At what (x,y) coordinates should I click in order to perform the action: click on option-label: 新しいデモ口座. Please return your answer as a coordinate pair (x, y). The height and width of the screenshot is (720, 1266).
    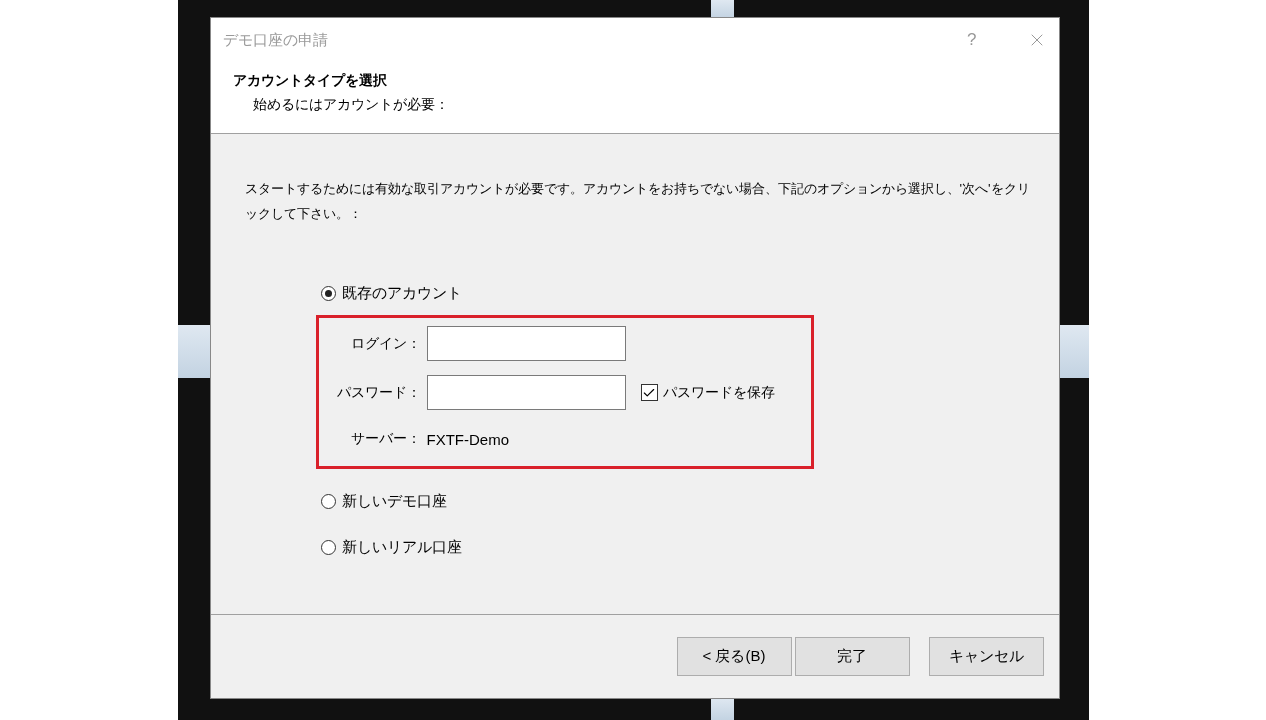
    Looking at the image, I should click on (394, 501).